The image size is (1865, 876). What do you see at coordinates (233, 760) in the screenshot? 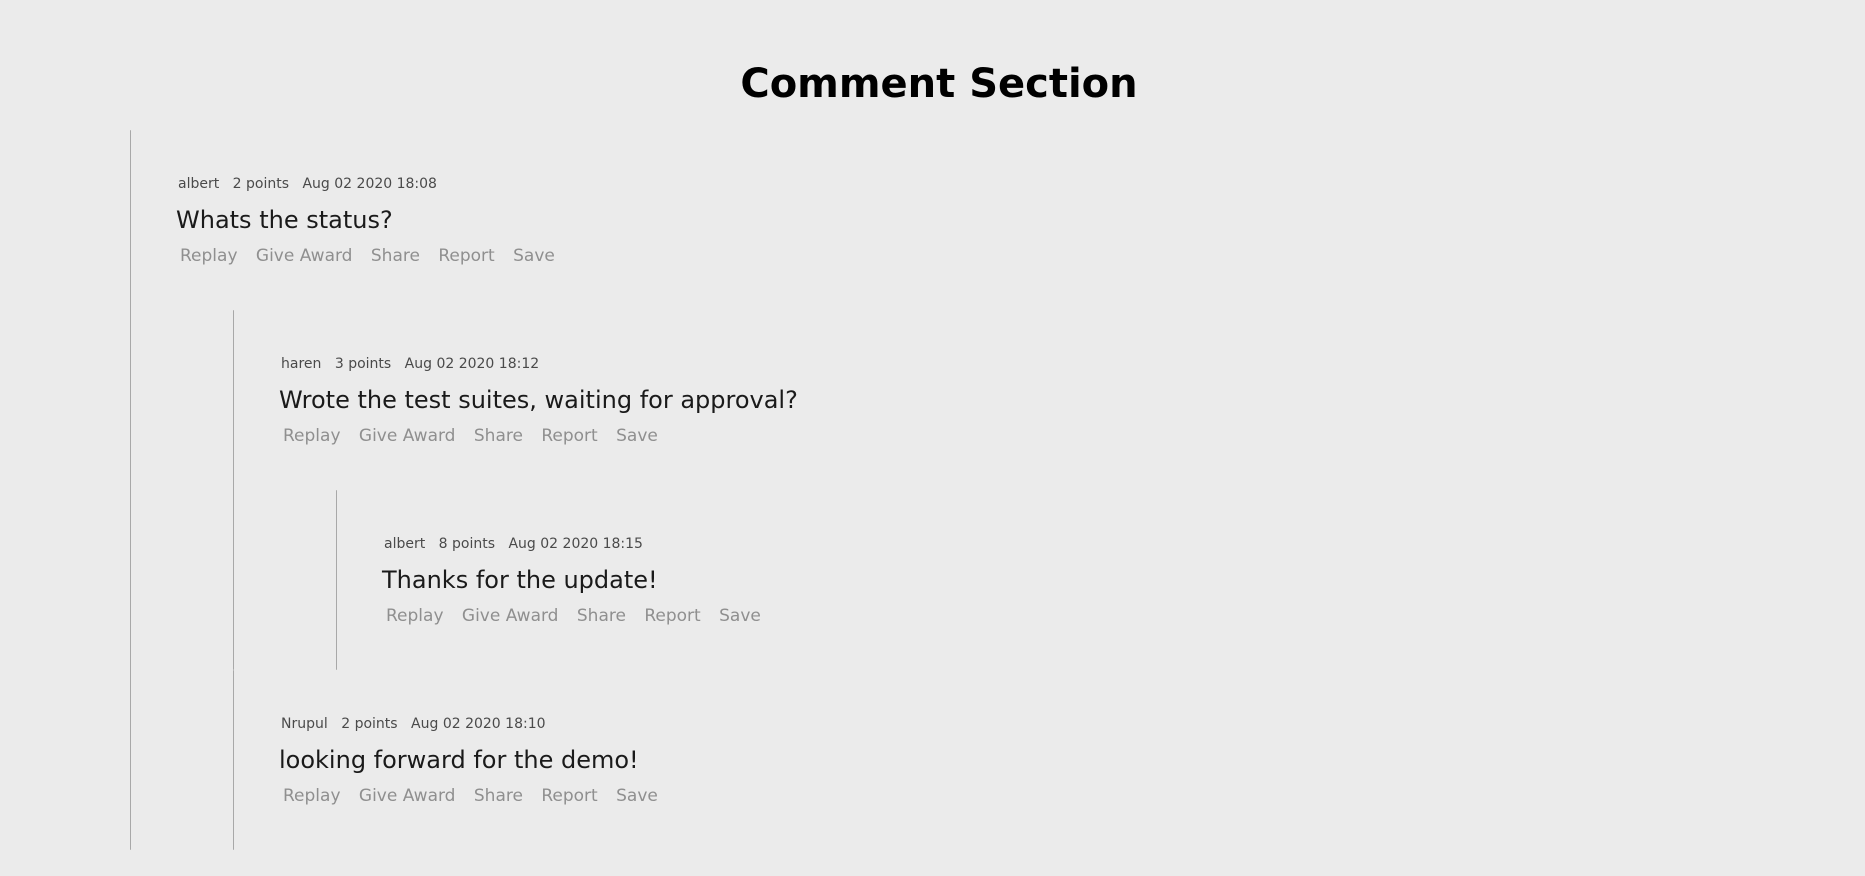
I see `thread-line-level-2-second` at bounding box center [233, 760].